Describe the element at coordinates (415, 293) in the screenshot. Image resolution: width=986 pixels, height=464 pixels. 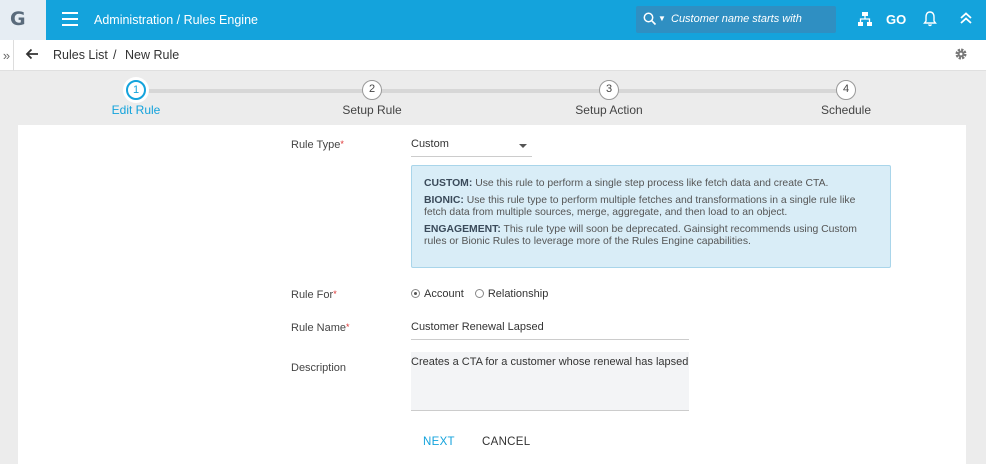
I see `radio-account` at that location.